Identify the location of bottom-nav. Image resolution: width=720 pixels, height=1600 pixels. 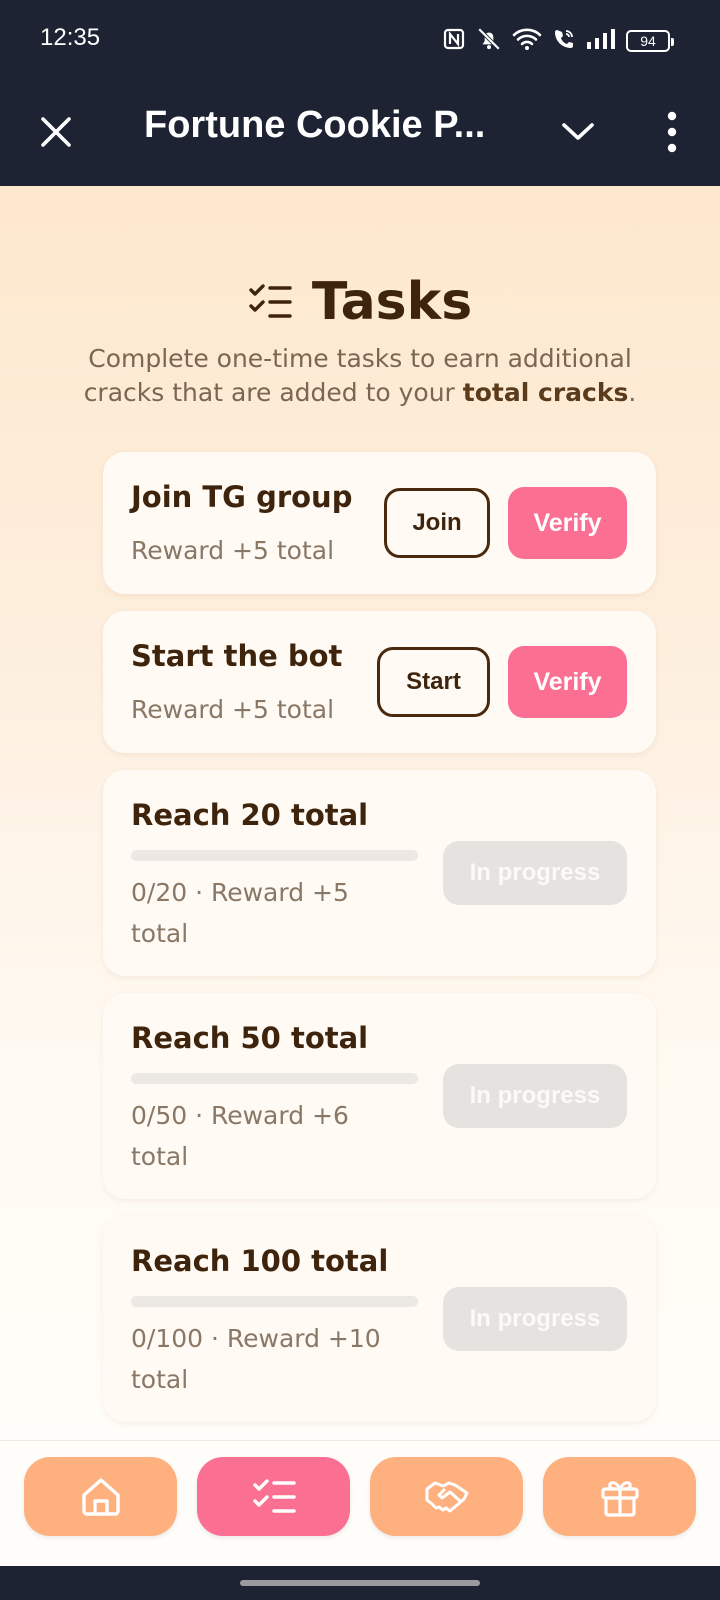
(360, 1503).